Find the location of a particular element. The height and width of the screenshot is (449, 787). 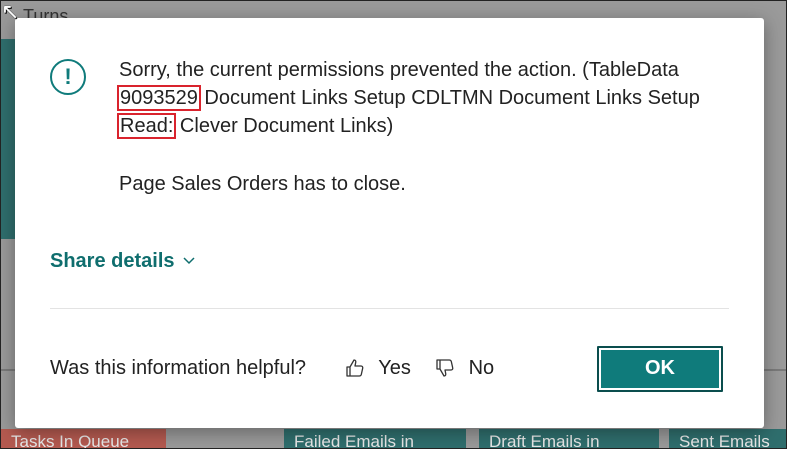

background-card-failed: Failed Emails in is located at coordinates (375, 438).